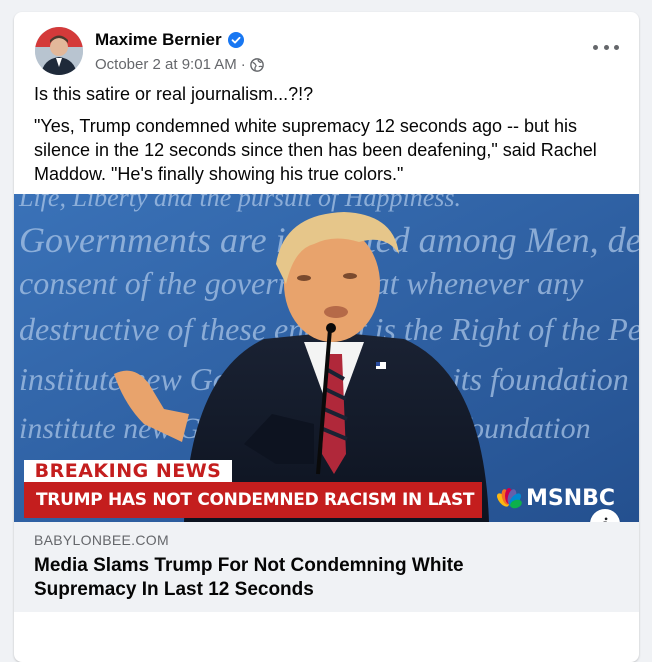 The width and height of the screenshot is (652, 662). What do you see at coordinates (59, 51) in the screenshot?
I see `author-avatar` at bounding box center [59, 51].